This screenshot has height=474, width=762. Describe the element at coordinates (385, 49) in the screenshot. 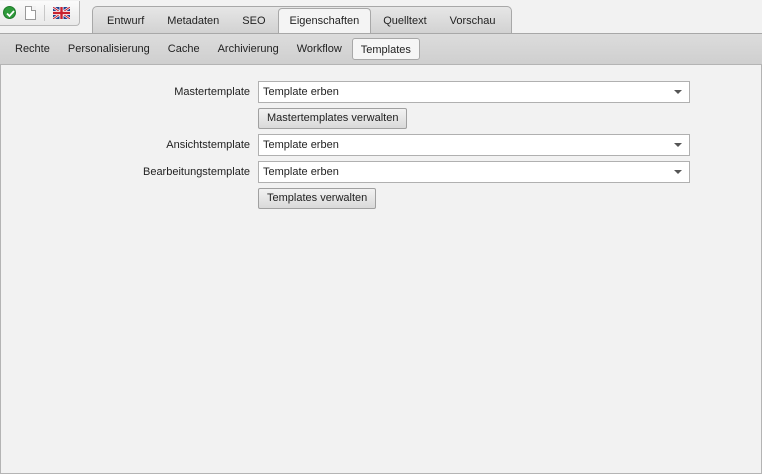

I see `subtab-templates: Templates` at that location.